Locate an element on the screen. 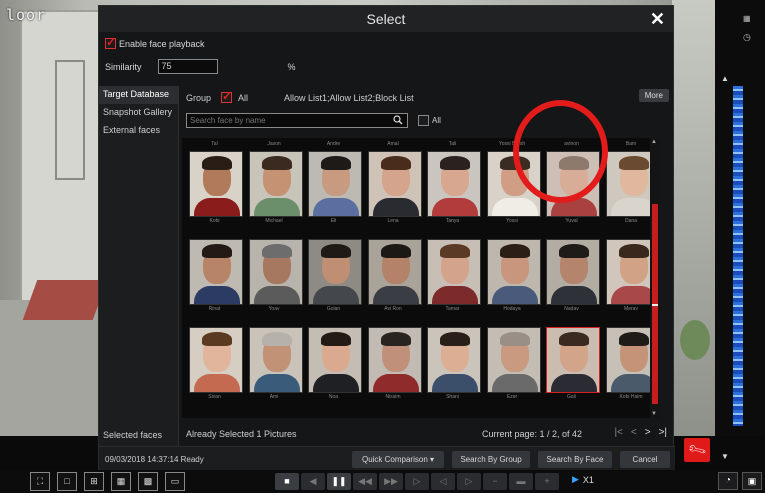 This screenshot has width=765, height=493. face-card: Ezer is located at coordinates (512, 358).